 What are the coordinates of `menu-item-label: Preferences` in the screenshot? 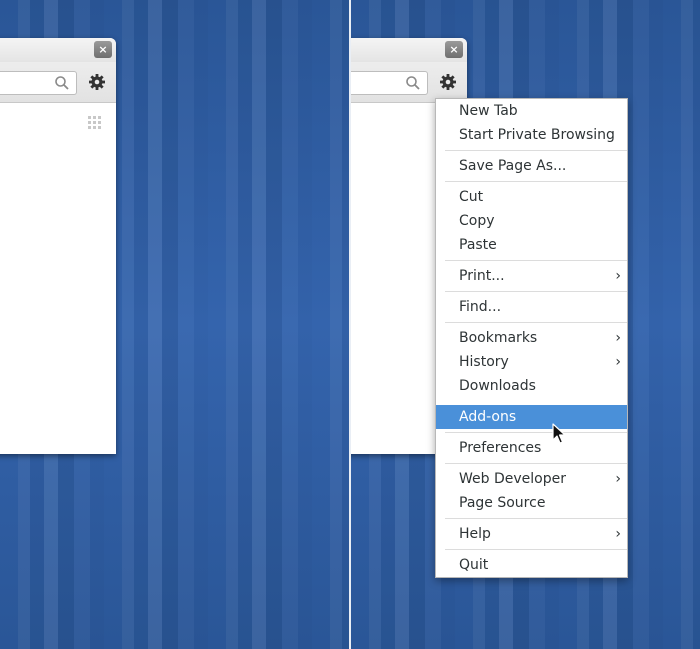 It's located at (500, 448).